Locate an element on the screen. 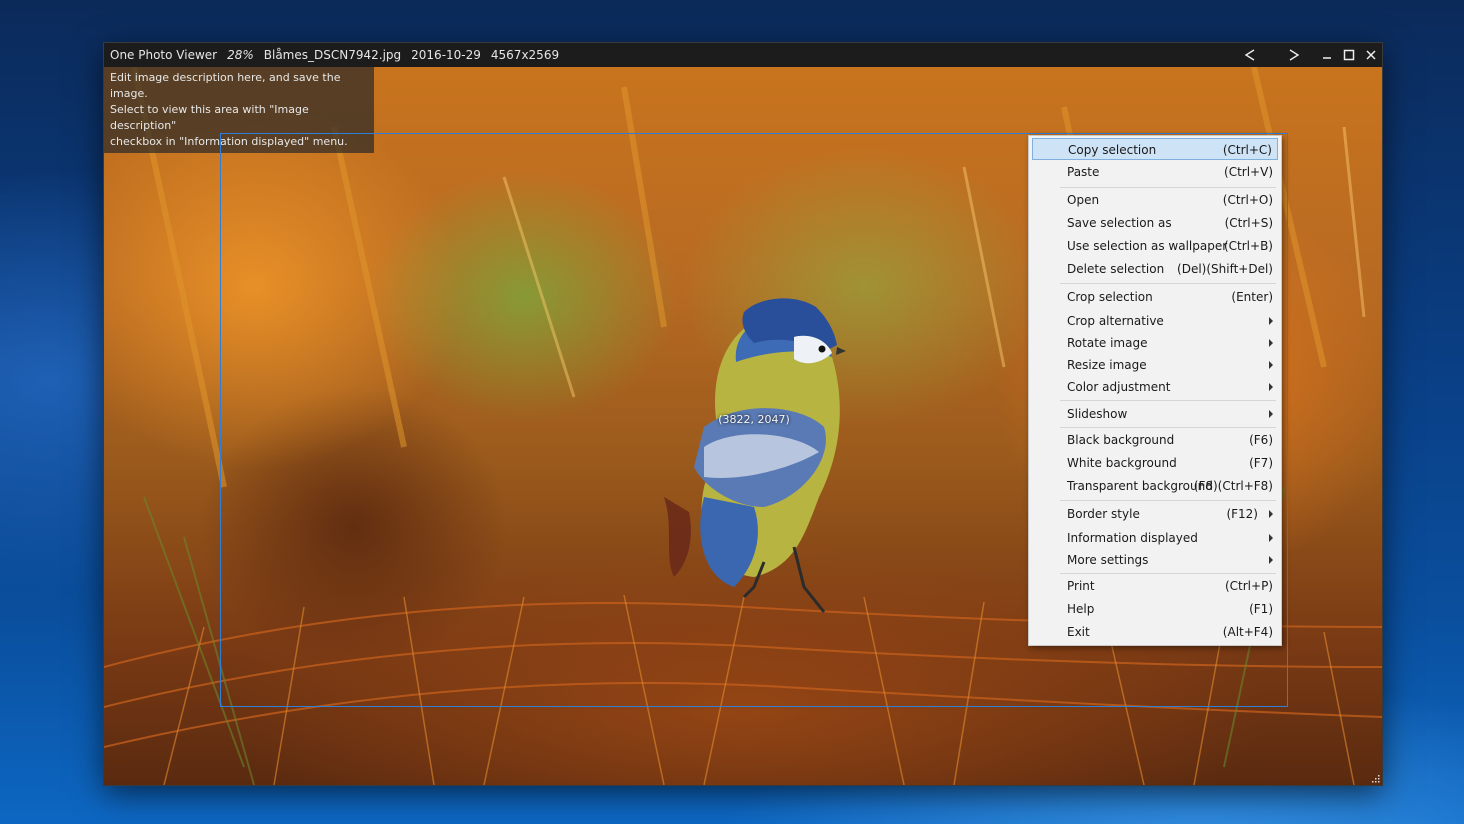 The width and height of the screenshot is (1464, 824). menu-item-help: Help (F1) is located at coordinates (1155, 609).